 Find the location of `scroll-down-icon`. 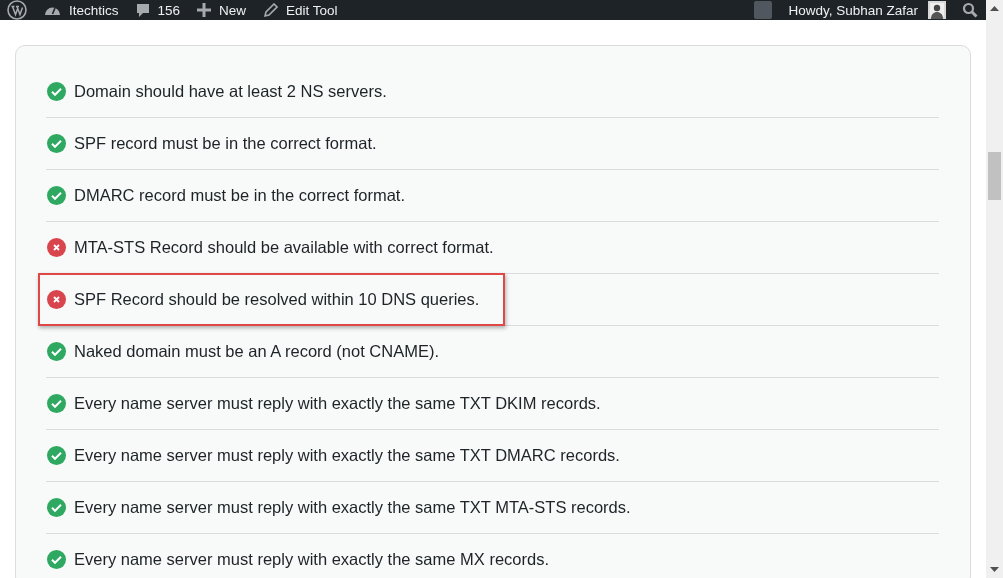

scroll-down-icon is located at coordinates (994, 569).